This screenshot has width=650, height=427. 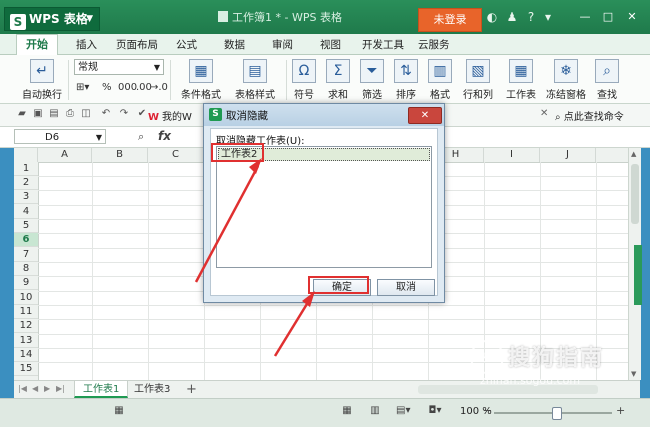 What do you see at coordinates (292, 327) in the screenshot?
I see `arrow-to-ok-button` at bounding box center [292, 327].